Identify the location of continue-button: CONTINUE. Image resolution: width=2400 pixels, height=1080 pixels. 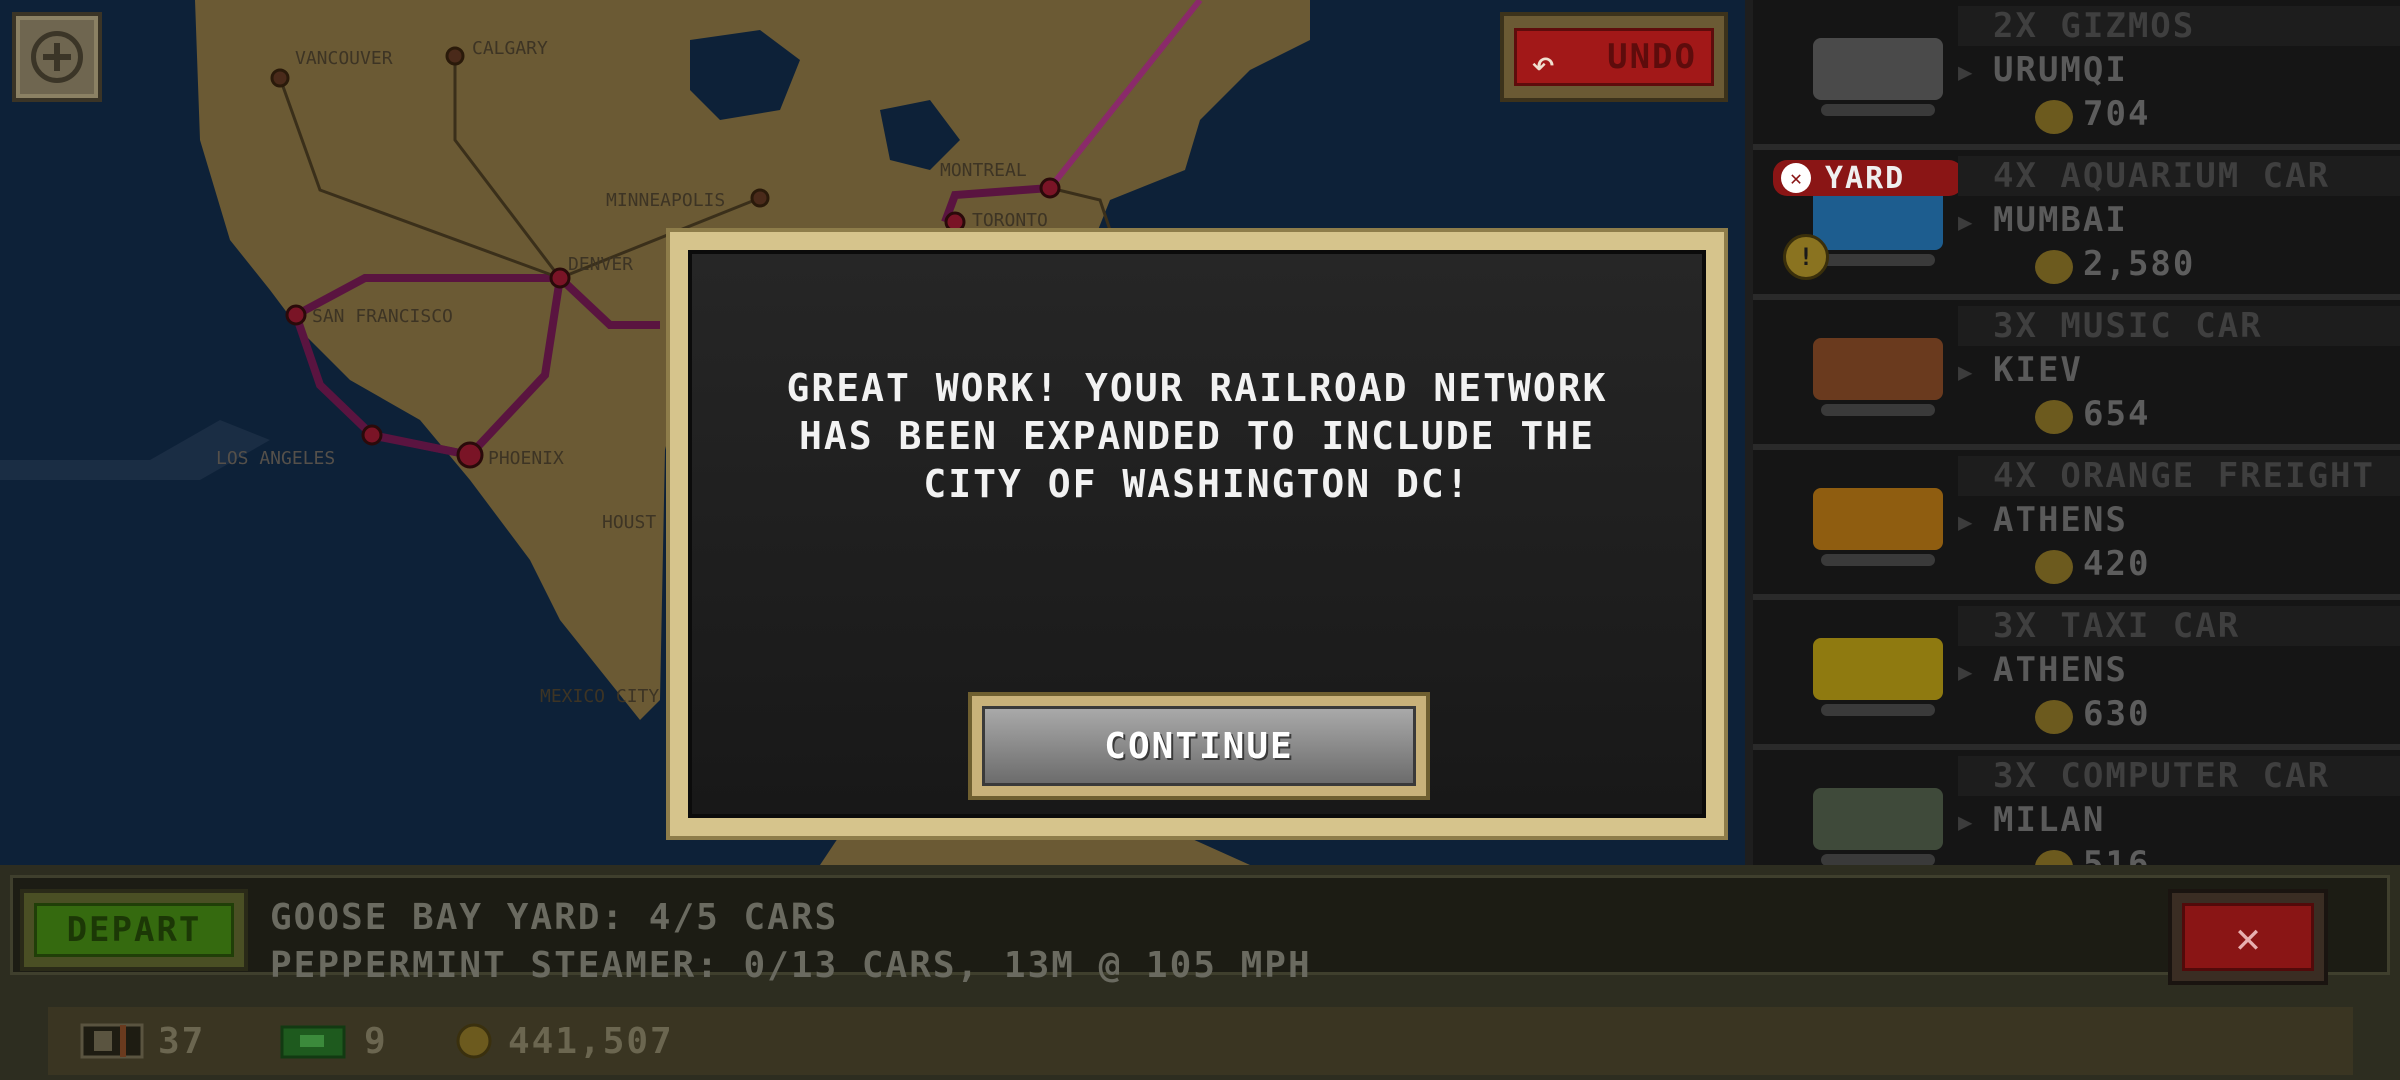
(1199, 746).